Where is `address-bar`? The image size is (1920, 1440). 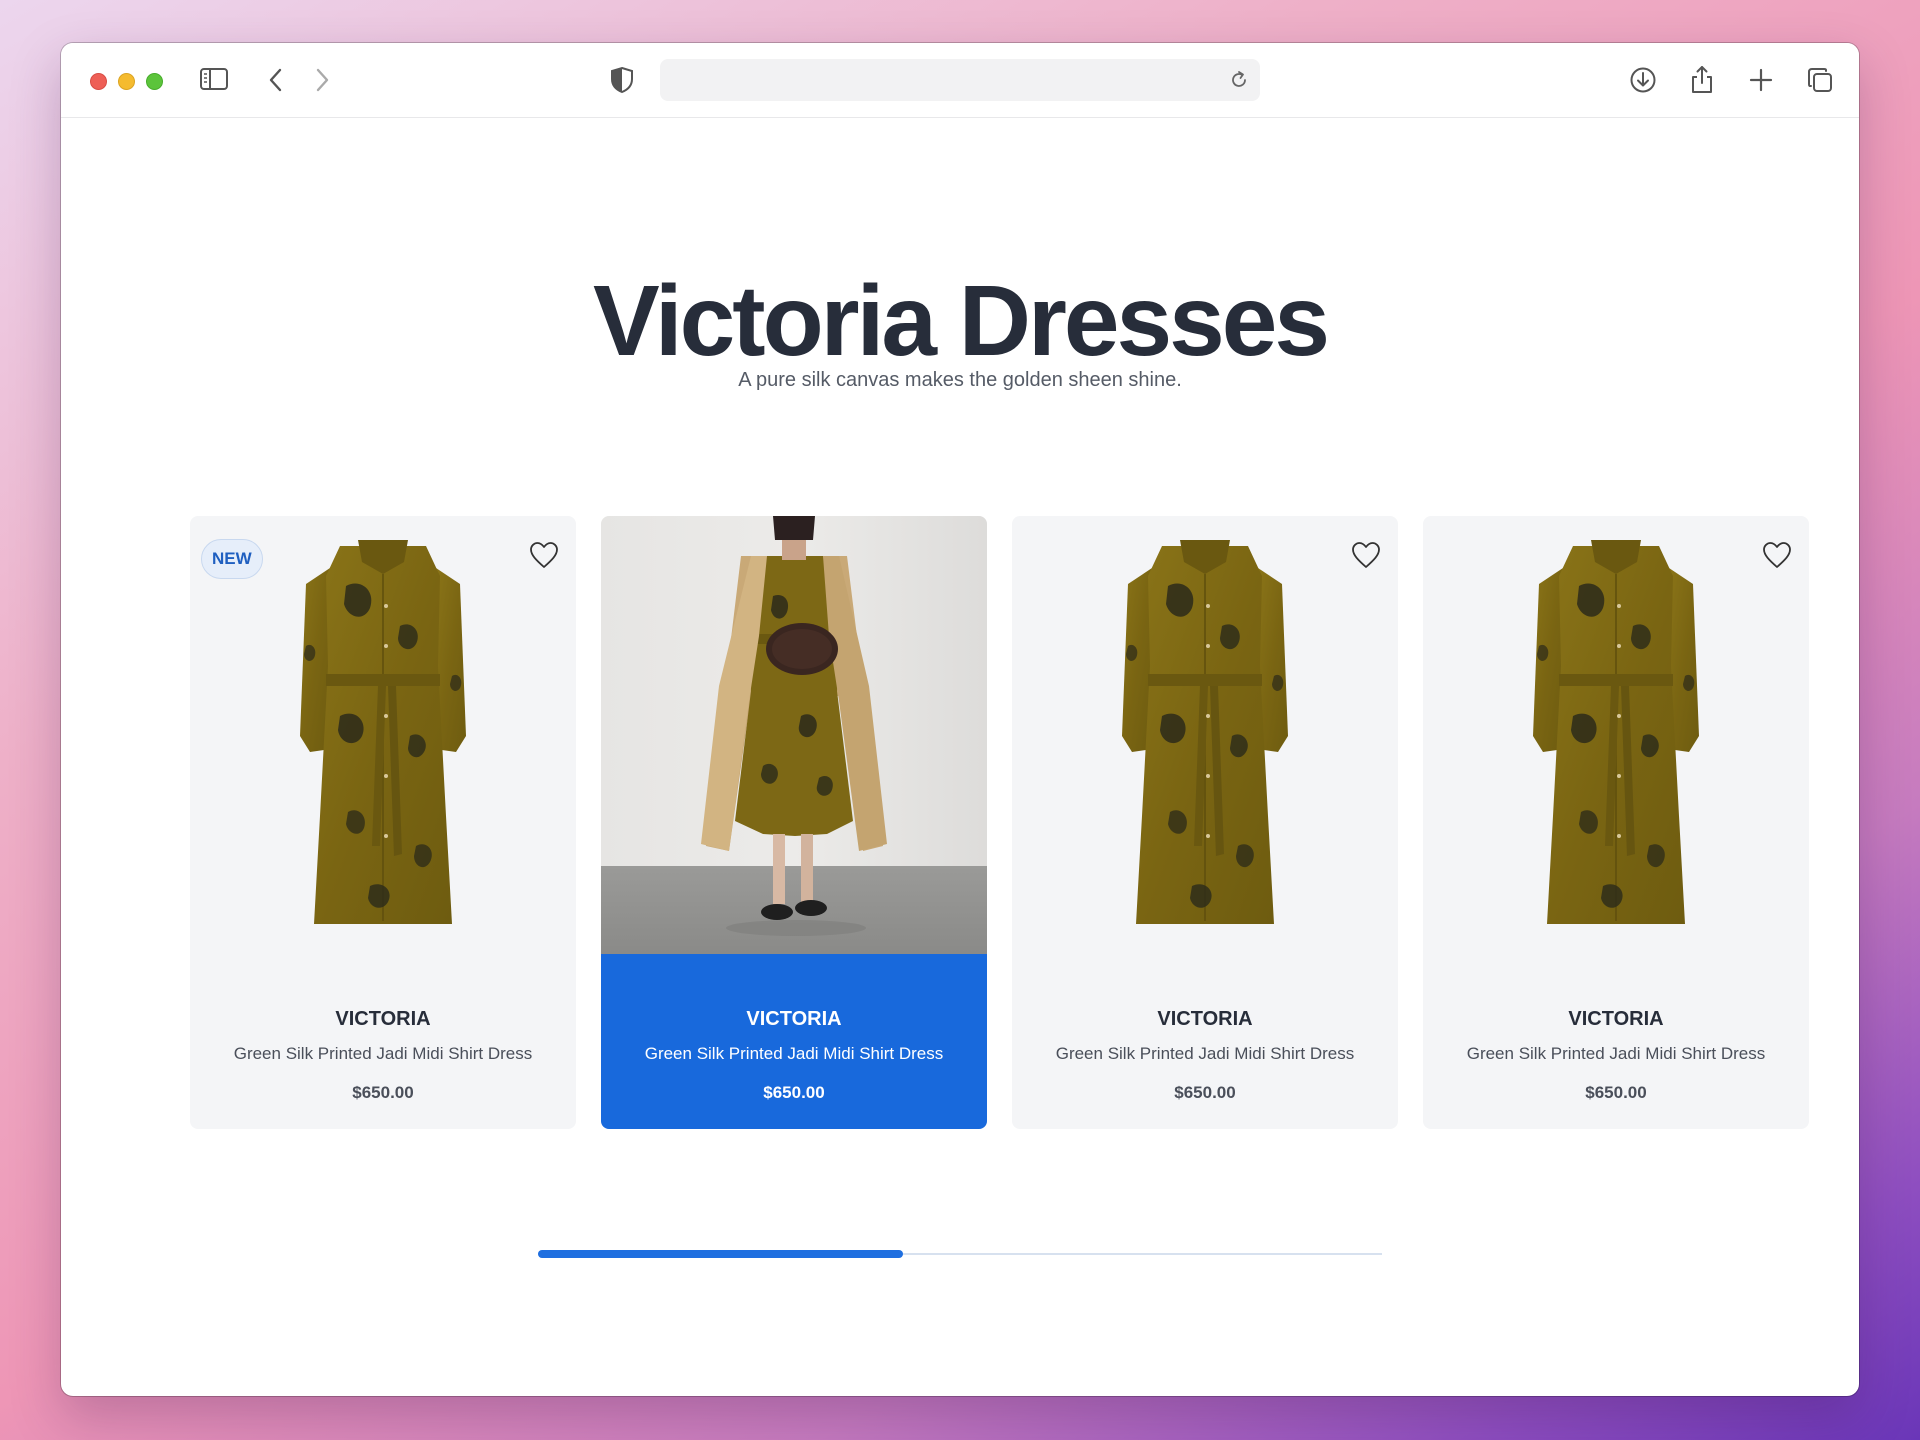 address-bar is located at coordinates (960, 80).